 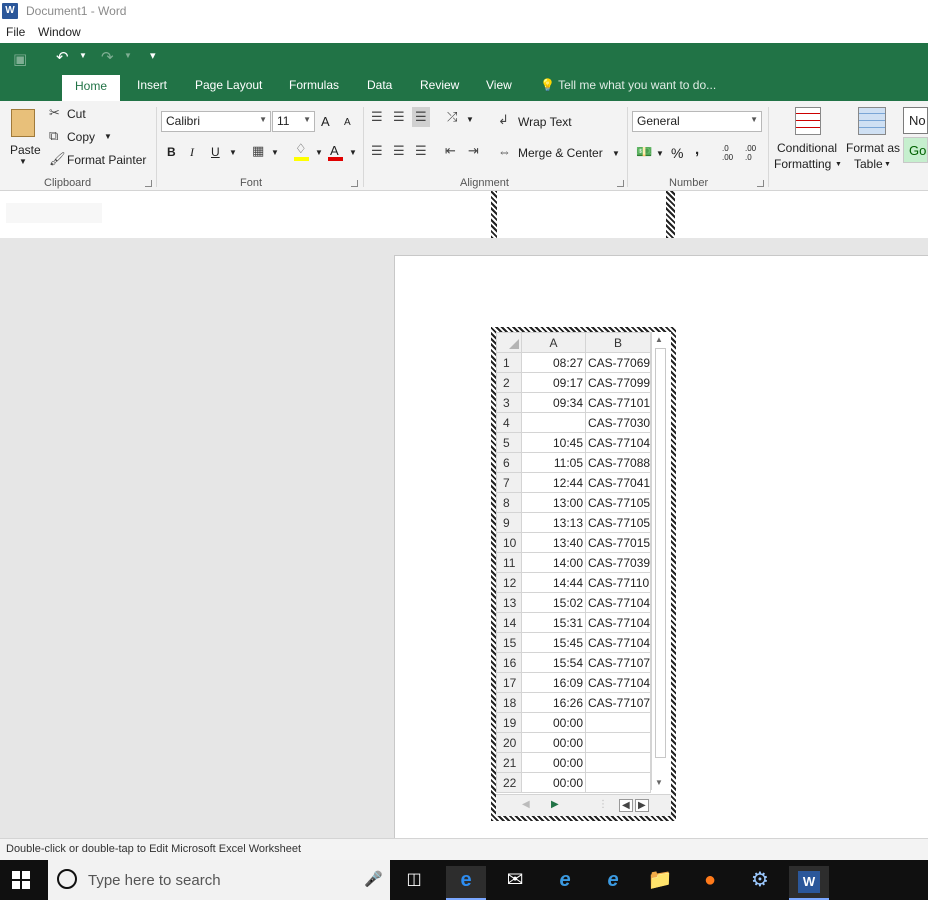 What do you see at coordinates (91, 88) in the screenshot?
I see `tab-home: Home` at bounding box center [91, 88].